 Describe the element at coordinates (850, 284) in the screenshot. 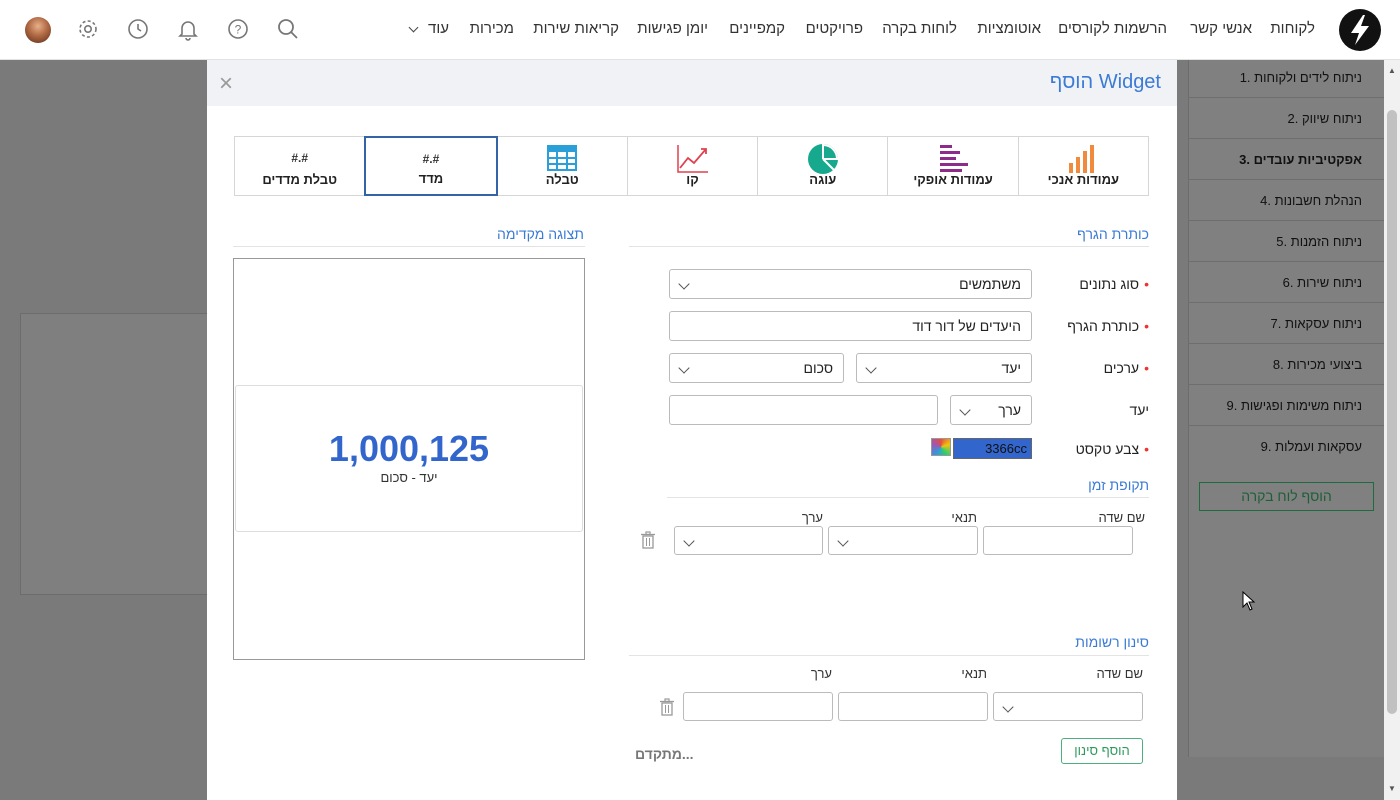

I see `data-type-select: משתמשים` at that location.